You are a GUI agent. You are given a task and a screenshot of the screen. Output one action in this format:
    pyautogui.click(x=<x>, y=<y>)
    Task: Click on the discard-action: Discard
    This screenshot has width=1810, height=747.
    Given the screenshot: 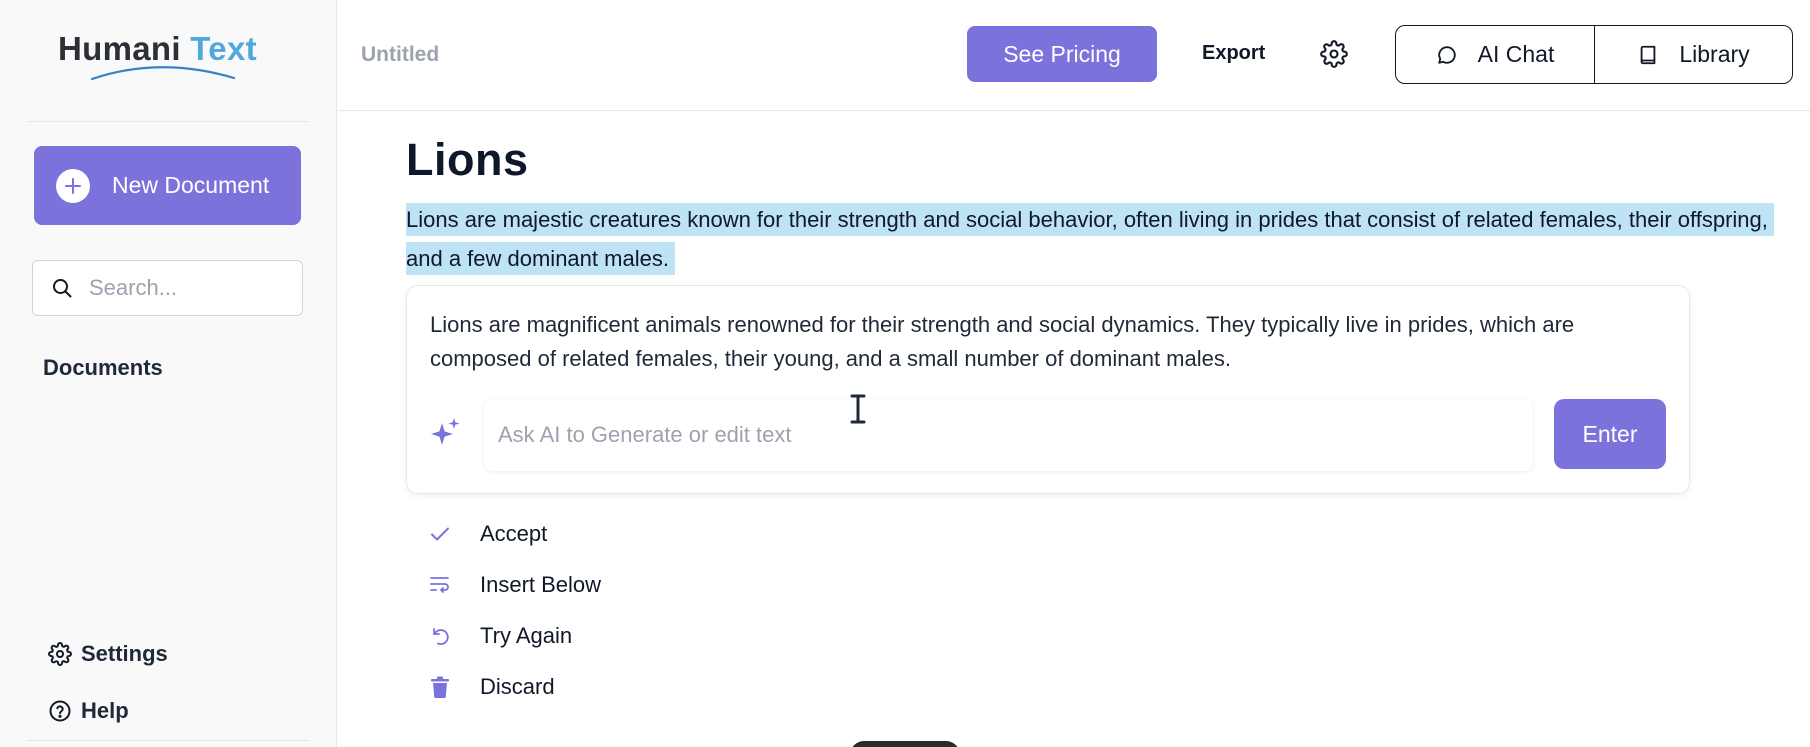 What is the action you would take?
    pyautogui.click(x=492, y=687)
    